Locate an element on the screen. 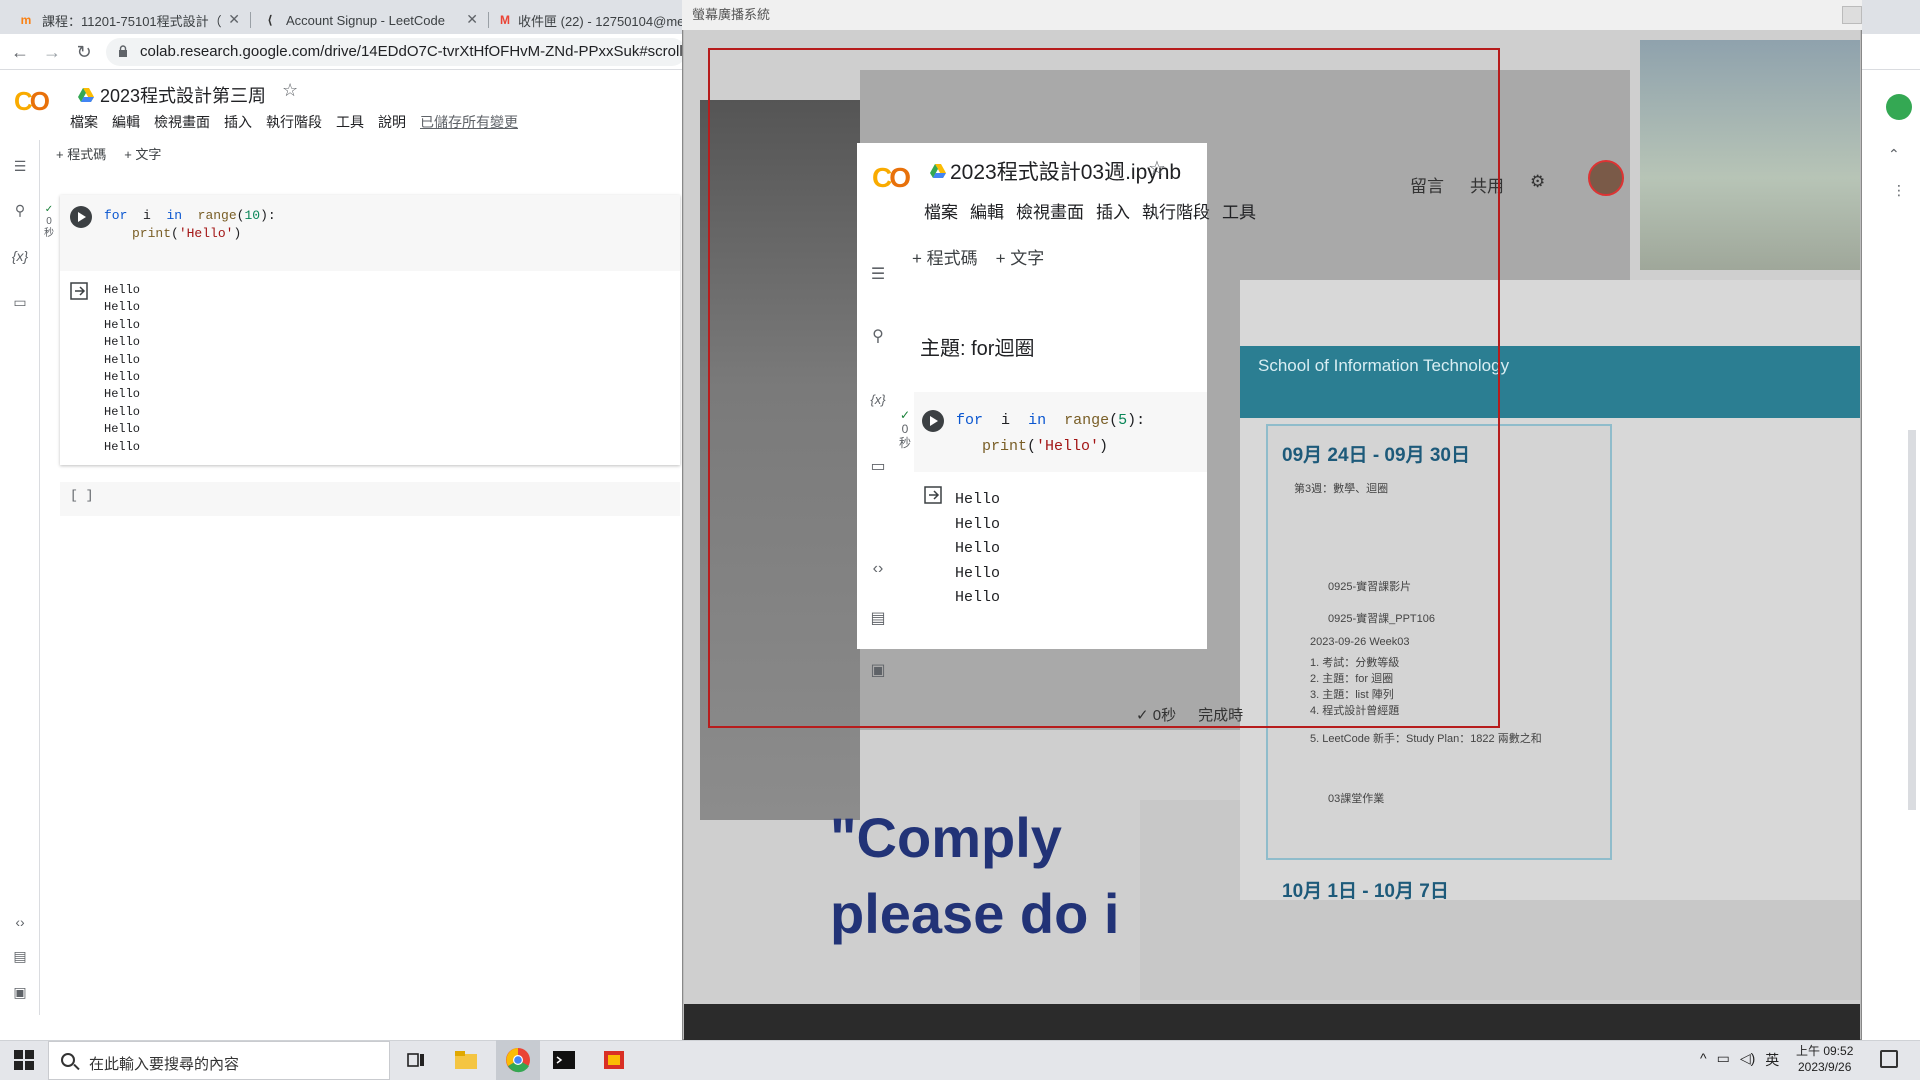  clock-date: 2023/9/26 is located at coordinates (1824, 1067).